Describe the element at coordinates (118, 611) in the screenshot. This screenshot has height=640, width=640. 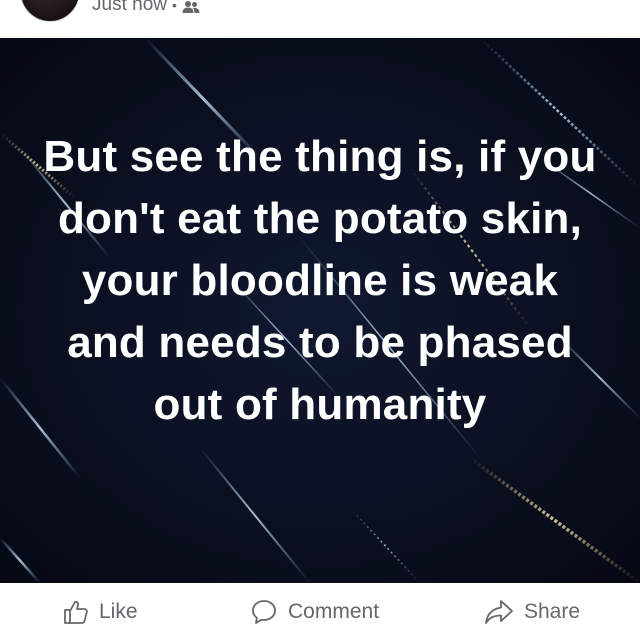
I see `like-label: Like` at that location.